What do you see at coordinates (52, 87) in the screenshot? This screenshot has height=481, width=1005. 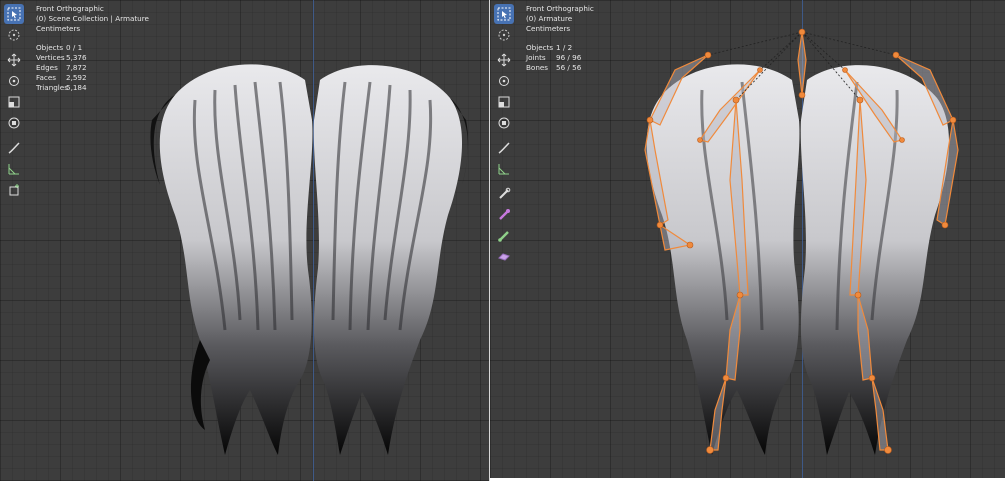 I see `stat-label: Triangles` at bounding box center [52, 87].